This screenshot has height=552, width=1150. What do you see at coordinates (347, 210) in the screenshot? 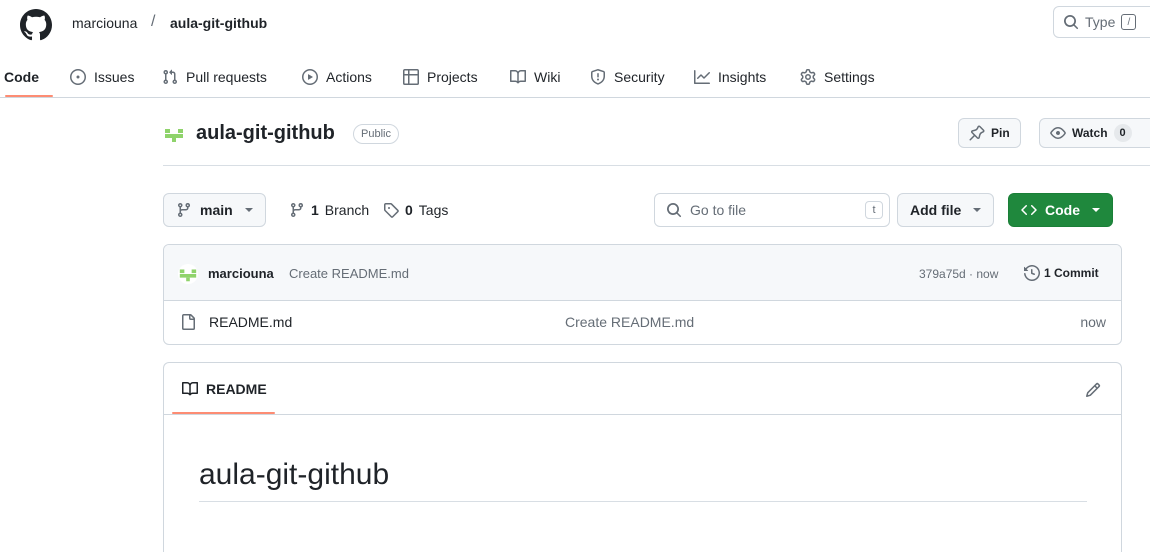
I see `branch-word: Branch` at bounding box center [347, 210].